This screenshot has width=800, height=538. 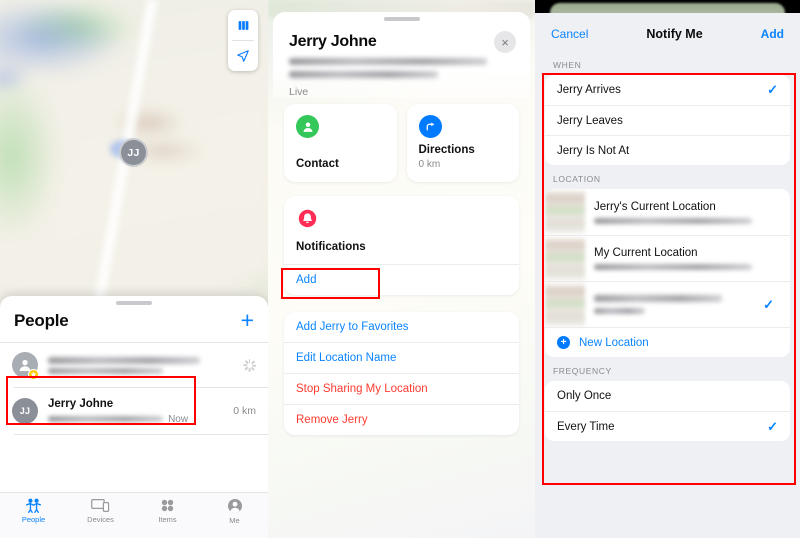 I want to click on section-header-location: LOCATION, so click(x=577, y=179).